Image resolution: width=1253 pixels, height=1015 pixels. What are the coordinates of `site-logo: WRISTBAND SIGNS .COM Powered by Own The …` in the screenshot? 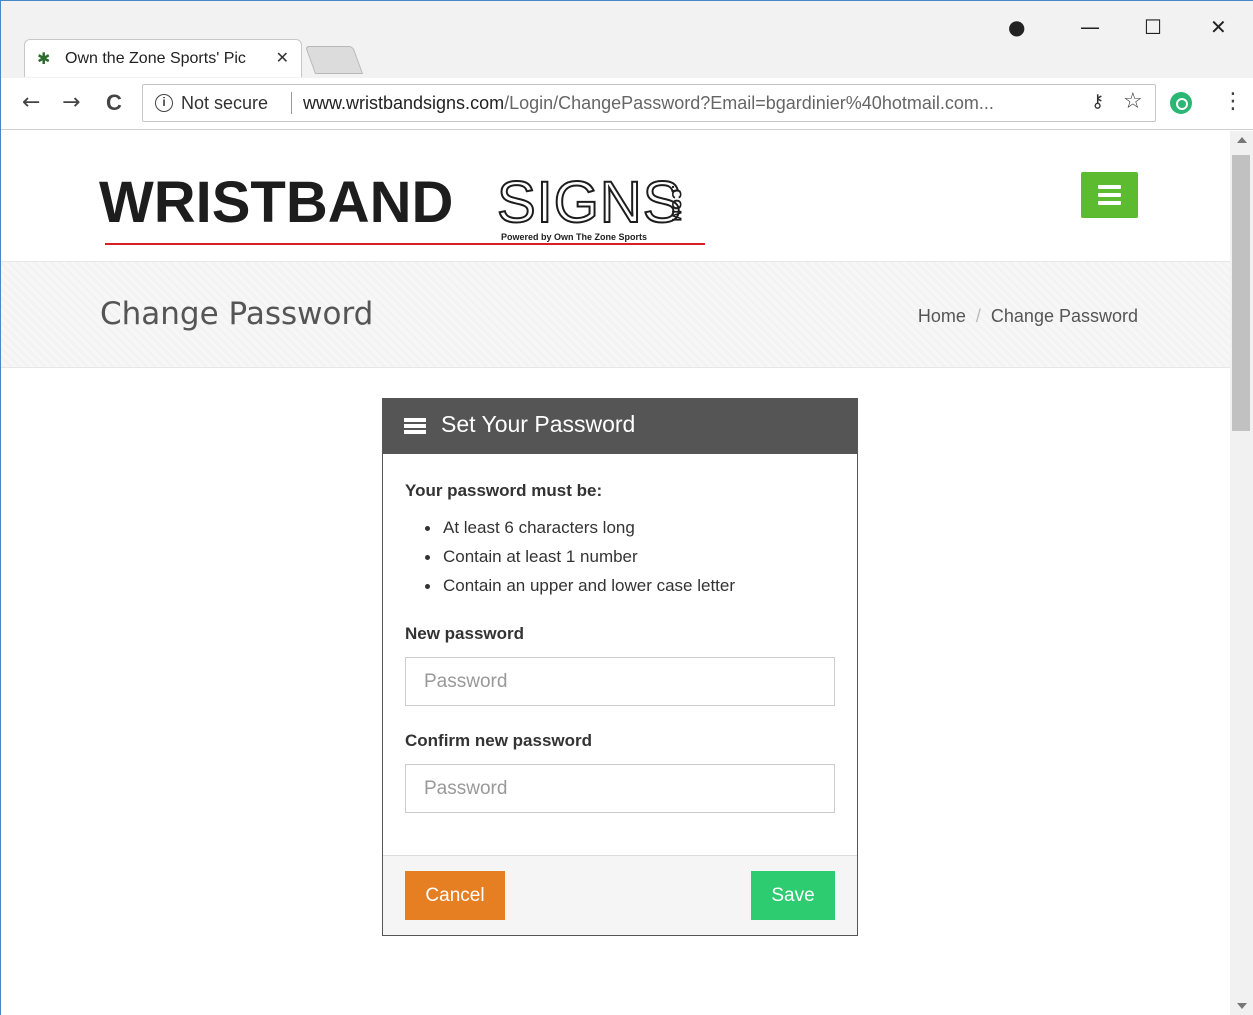 It's located at (404, 209).